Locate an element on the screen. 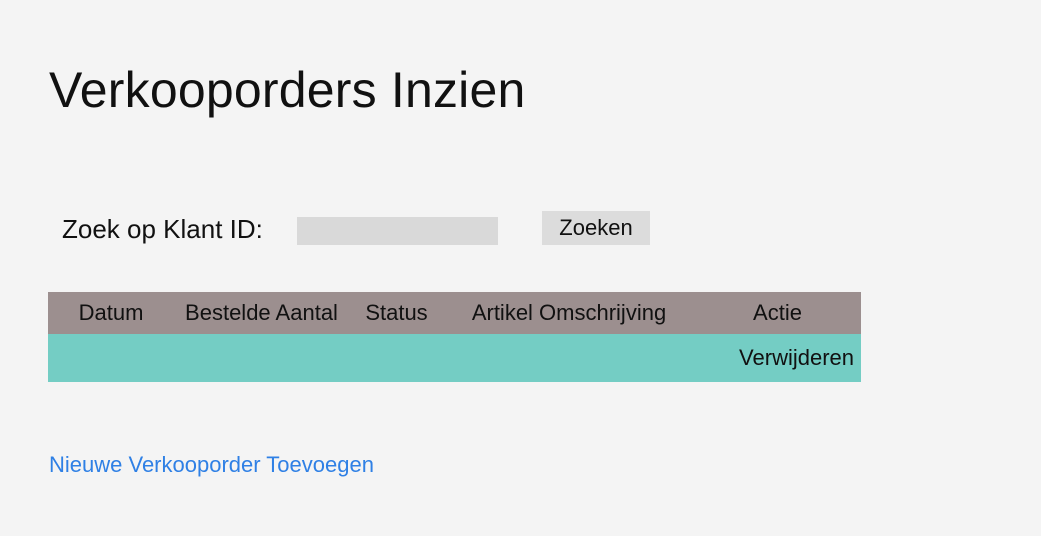 Image resolution: width=1041 pixels, height=536 pixels. cell-artikel-omschrijving is located at coordinates (569, 358).